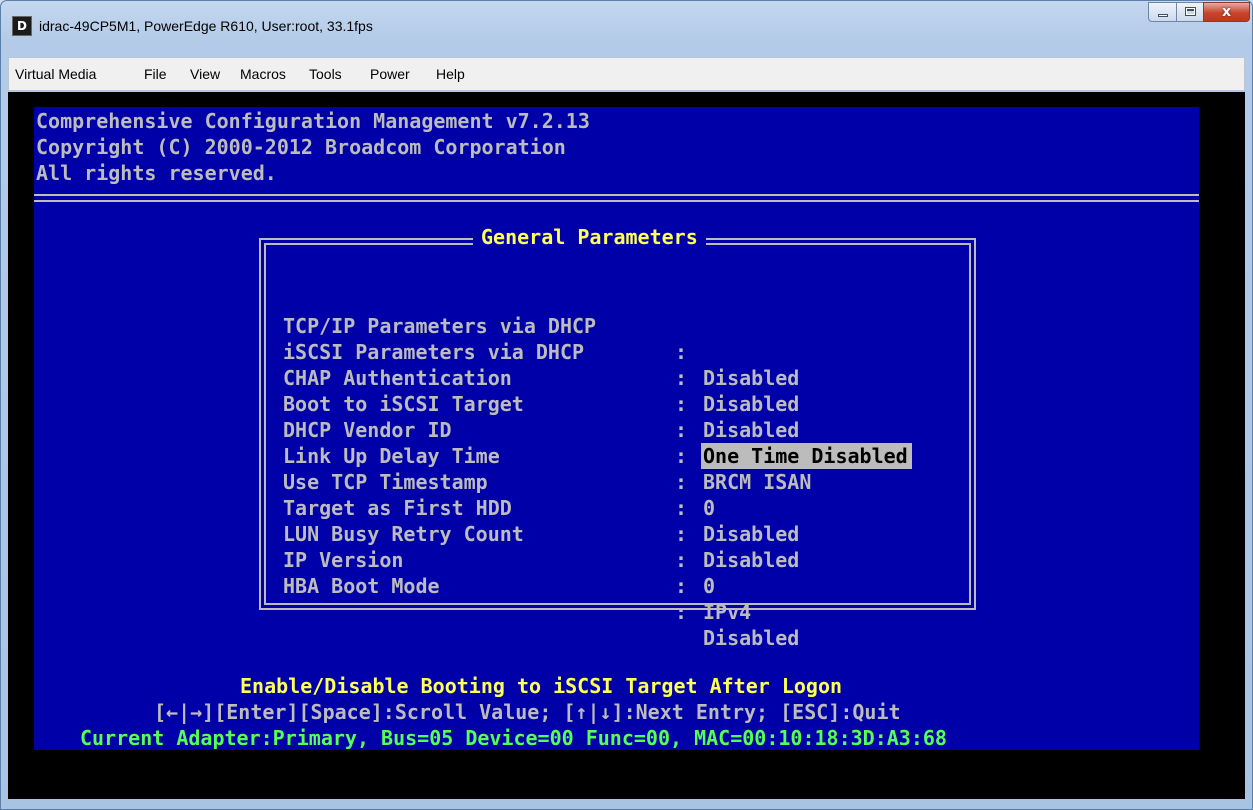 The width and height of the screenshot is (1253, 810). I want to click on param-value: IPv4, so click(727, 612).